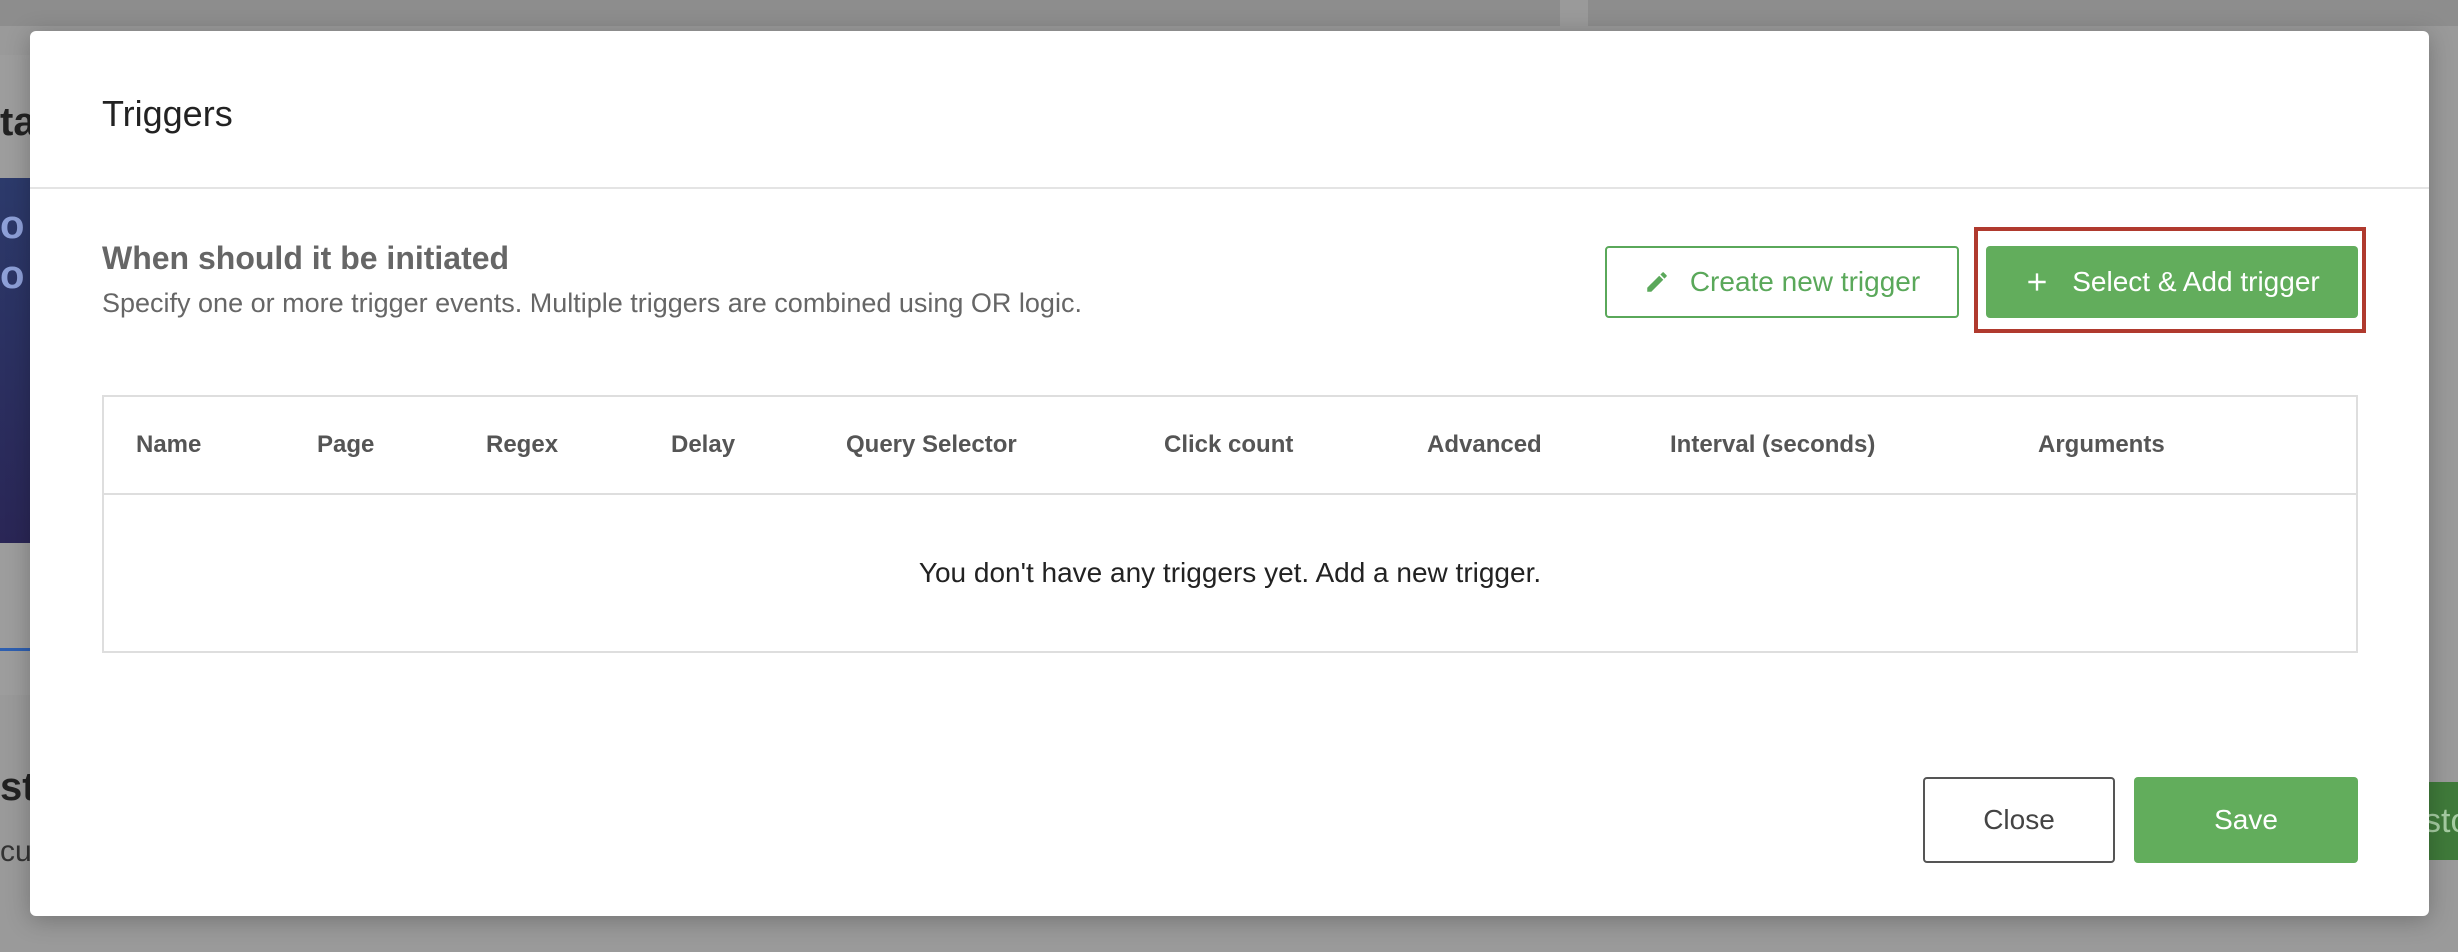 The width and height of the screenshot is (2458, 952). I want to click on column-page: Page, so click(346, 444).